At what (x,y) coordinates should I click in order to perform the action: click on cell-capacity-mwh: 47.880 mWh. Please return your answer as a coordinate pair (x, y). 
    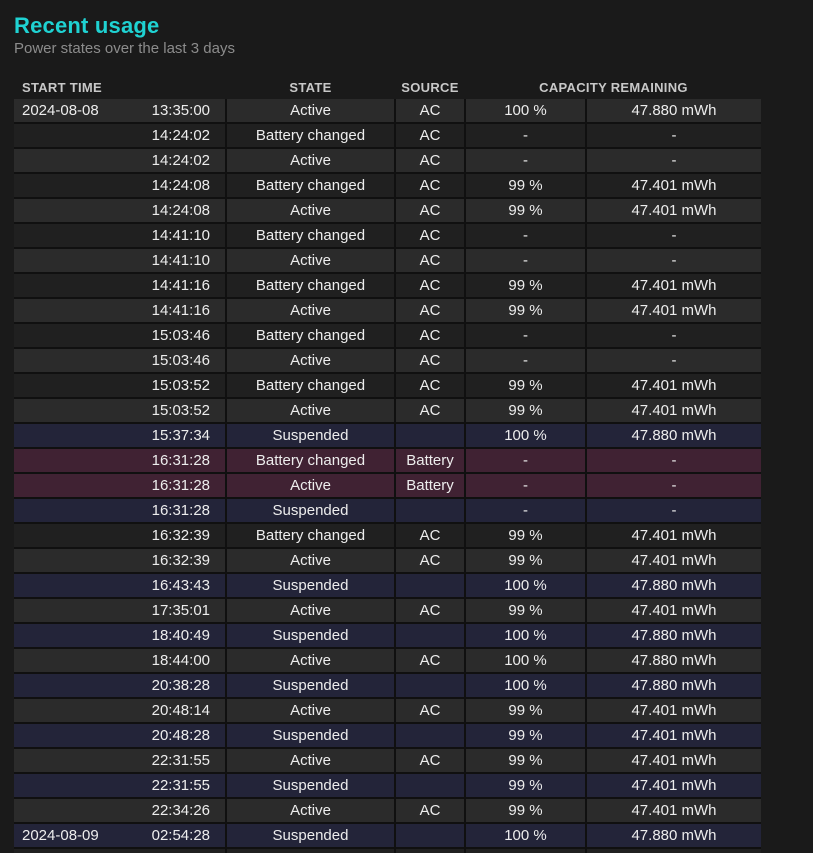
    Looking at the image, I should click on (674, 110).